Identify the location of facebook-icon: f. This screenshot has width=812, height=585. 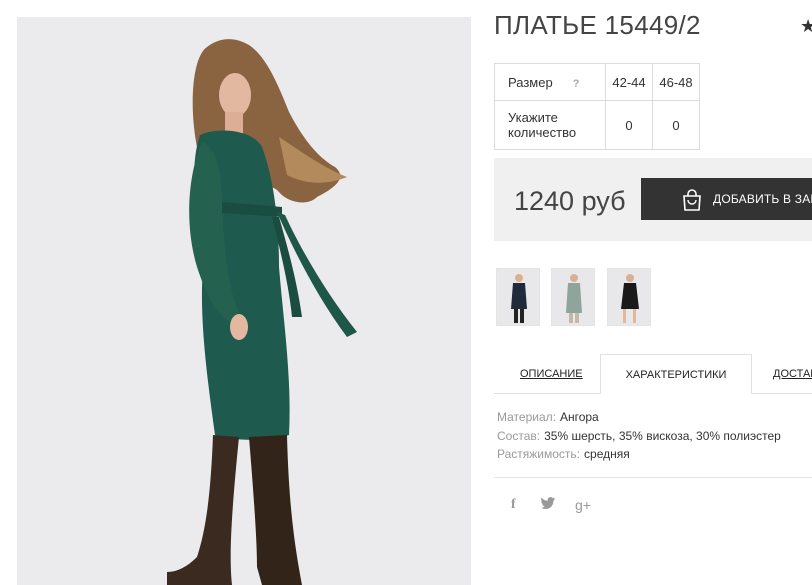
(513, 505).